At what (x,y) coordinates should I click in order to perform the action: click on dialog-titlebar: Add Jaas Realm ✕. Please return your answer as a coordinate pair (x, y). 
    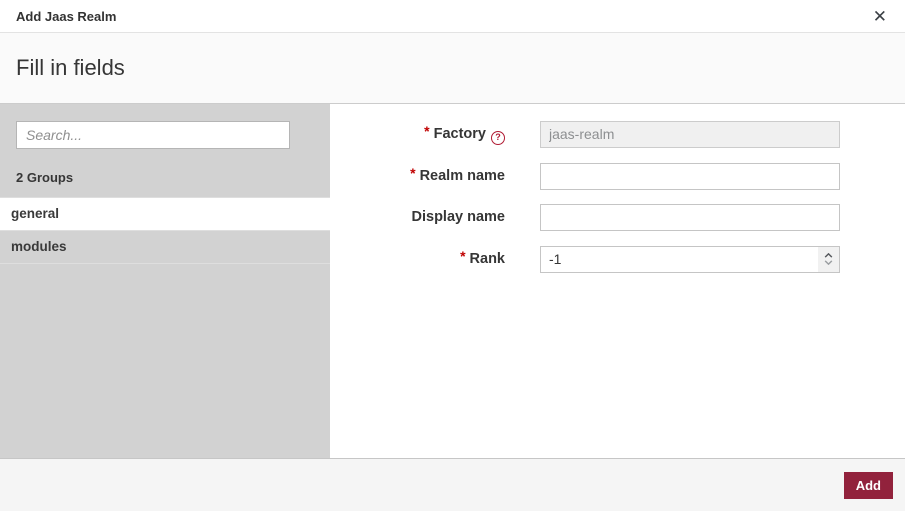
    Looking at the image, I should click on (452, 16).